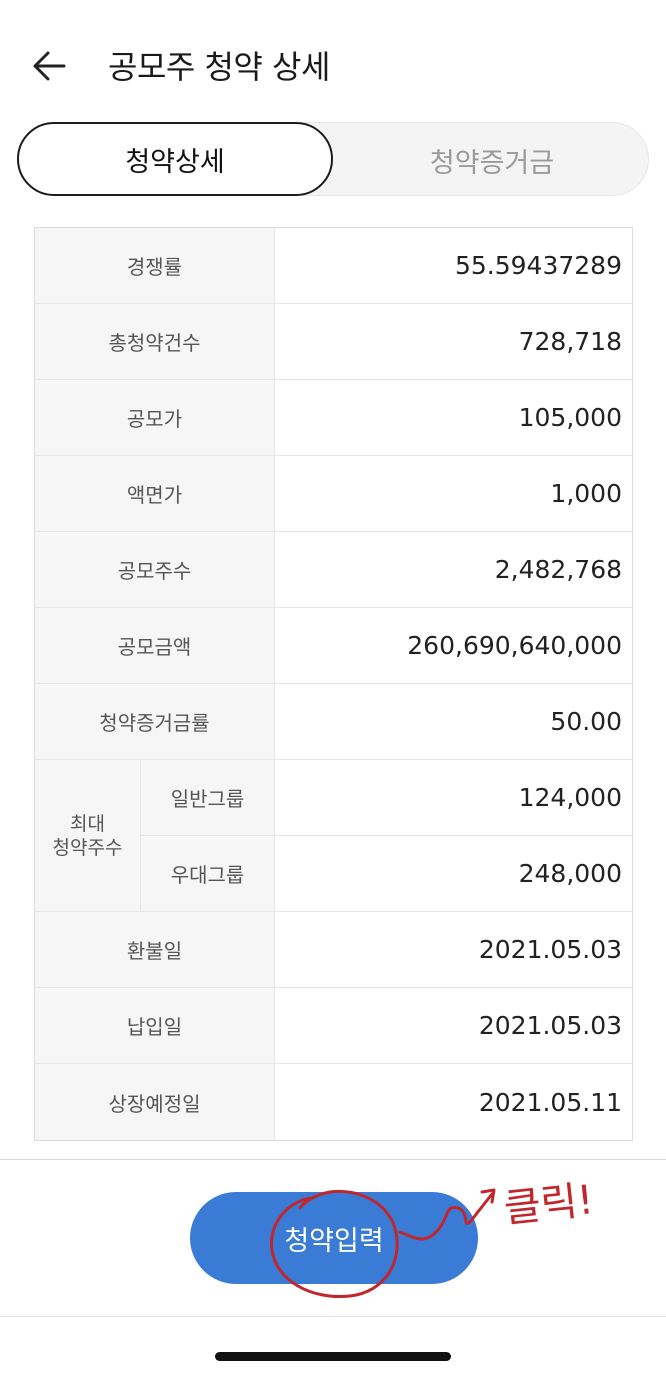  What do you see at coordinates (333, 1346) in the screenshot?
I see `bottom-bar` at bounding box center [333, 1346].